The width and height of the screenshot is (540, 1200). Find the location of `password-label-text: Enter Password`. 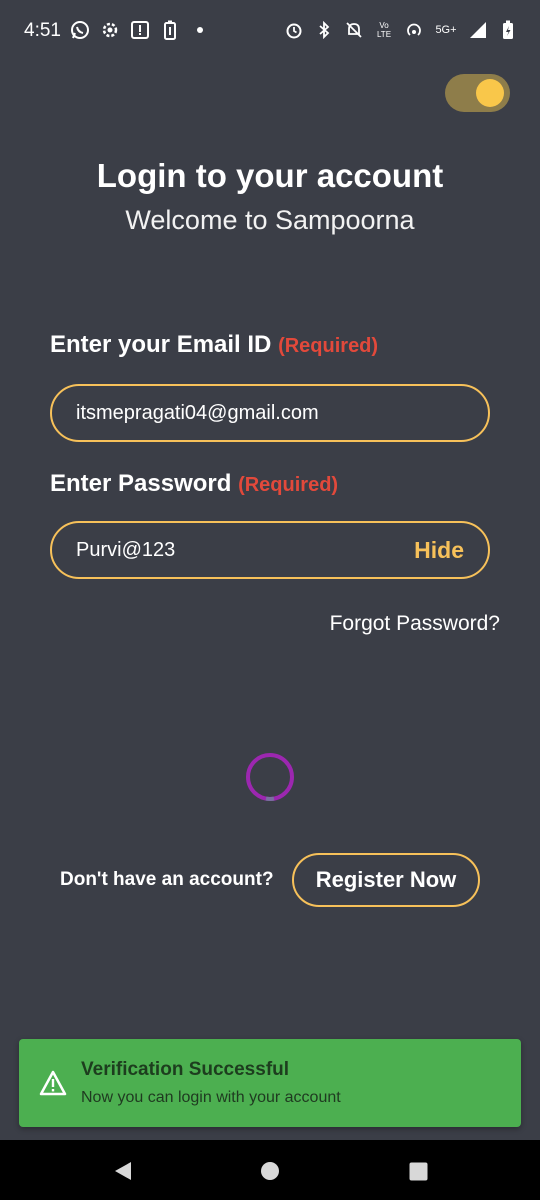

password-label-text: Enter Password is located at coordinates (141, 483).